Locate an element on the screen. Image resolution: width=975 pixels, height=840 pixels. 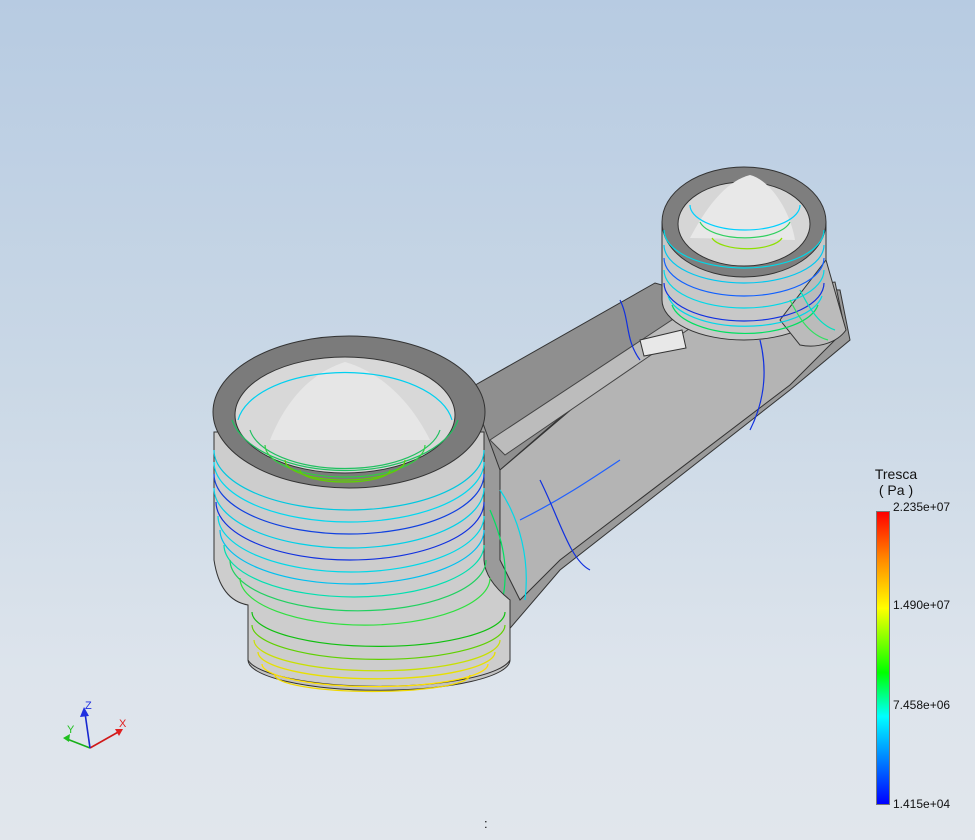
legend-title: Tresca ( Pa ) is located at coordinates (896, 482).